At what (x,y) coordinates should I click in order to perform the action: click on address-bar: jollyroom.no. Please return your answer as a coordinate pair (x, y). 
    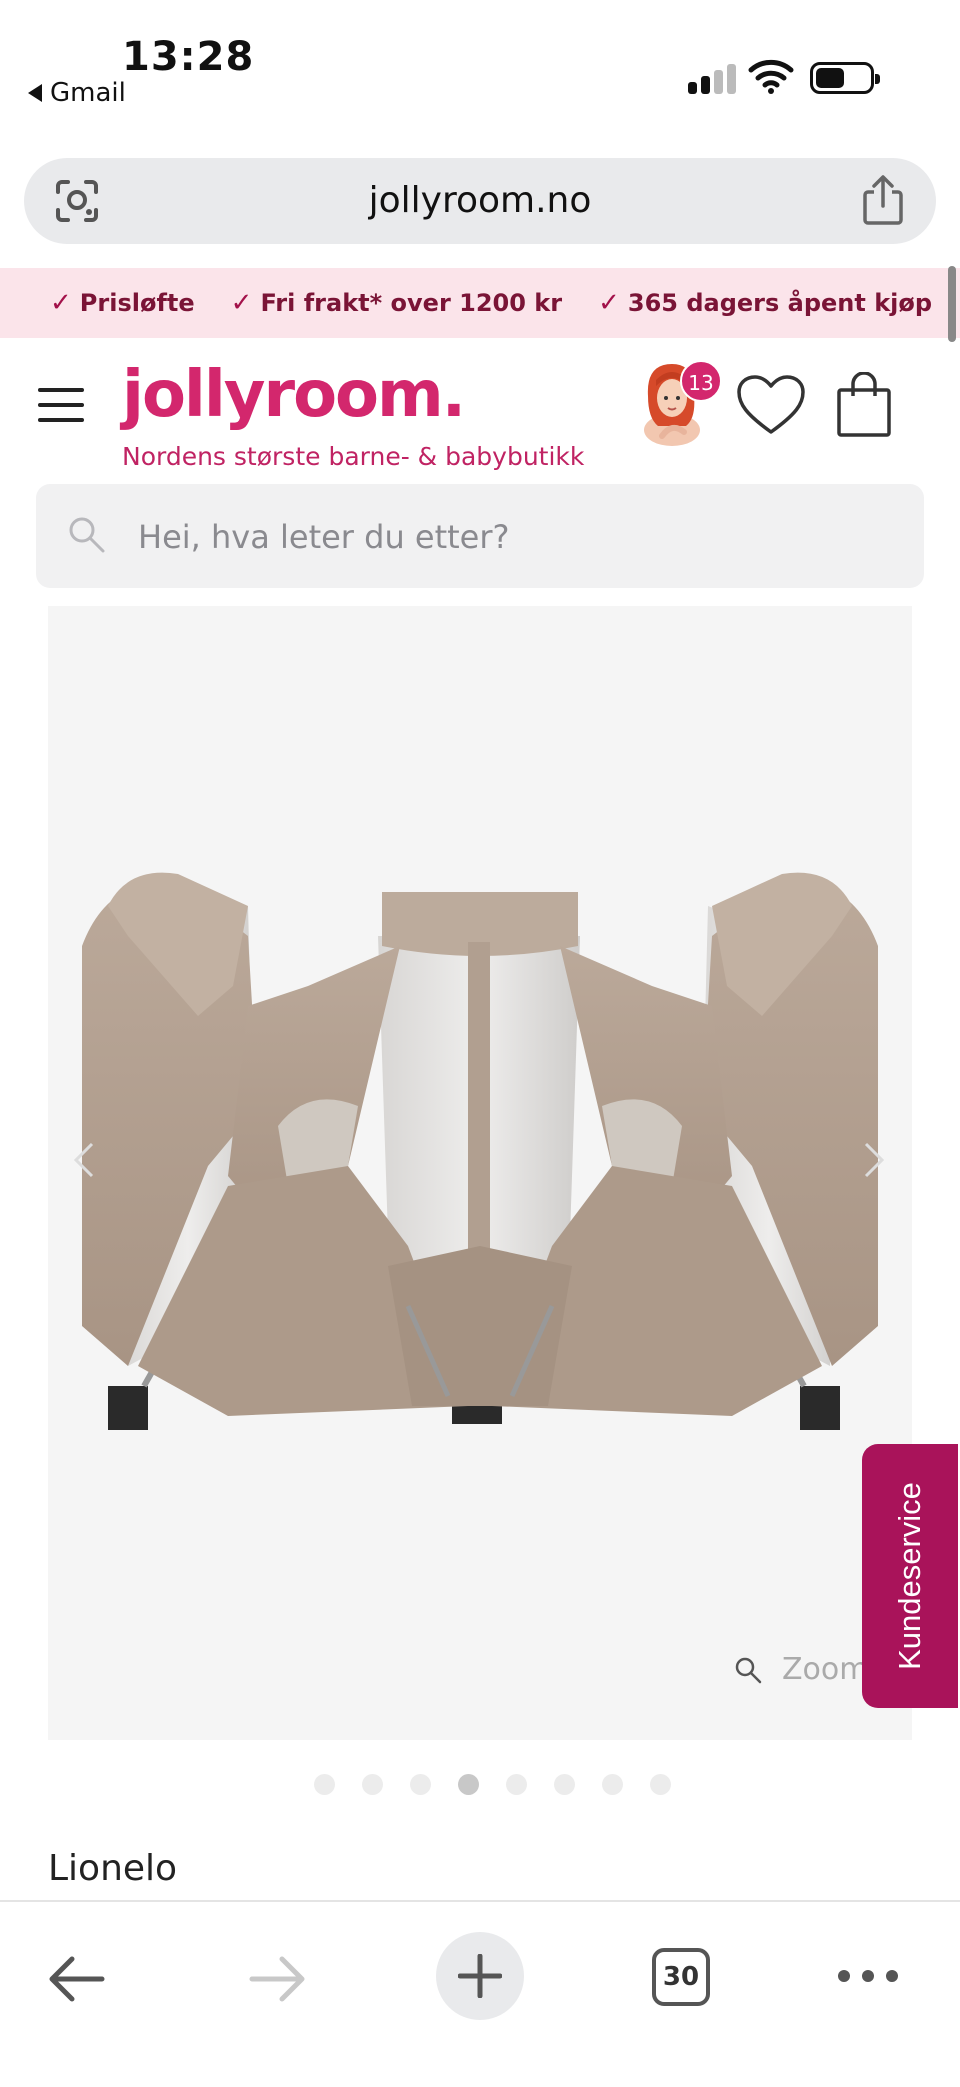
    Looking at the image, I should click on (480, 201).